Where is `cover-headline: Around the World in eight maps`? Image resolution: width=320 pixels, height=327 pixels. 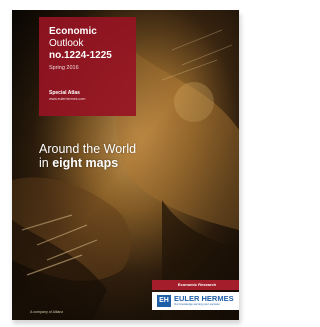
cover-headline: Around the World in eight maps is located at coordinates (87, 156).